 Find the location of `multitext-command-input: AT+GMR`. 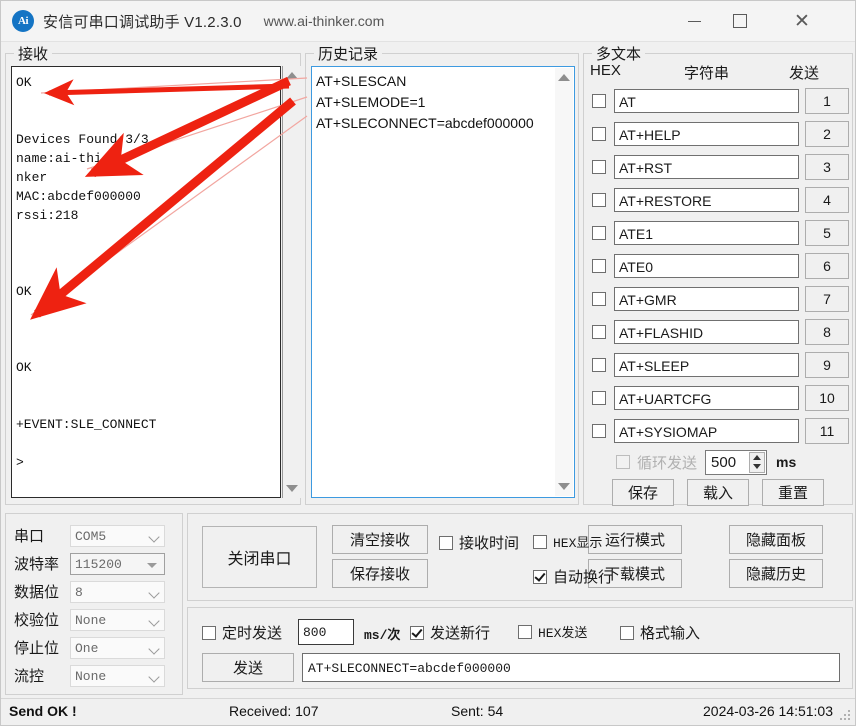

multitext-command-input: AT+GMR is located at coordinates (706, 299).